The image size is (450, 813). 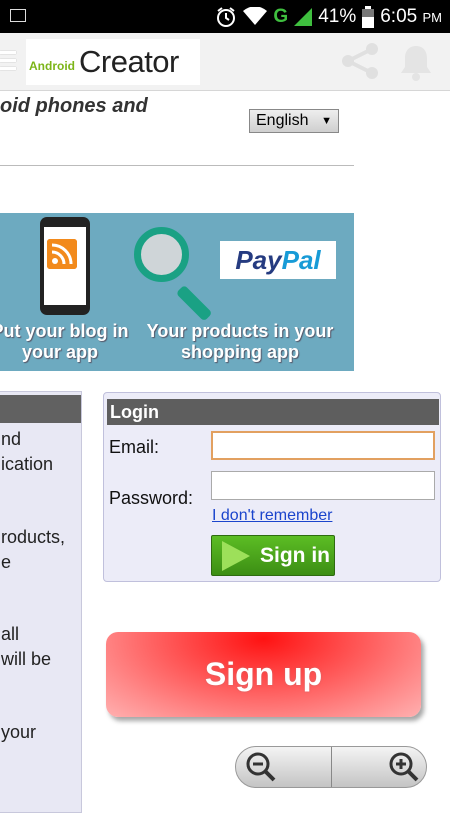 I want to click on paypal-logo: Pay Pal, so click(x=278, y=260).